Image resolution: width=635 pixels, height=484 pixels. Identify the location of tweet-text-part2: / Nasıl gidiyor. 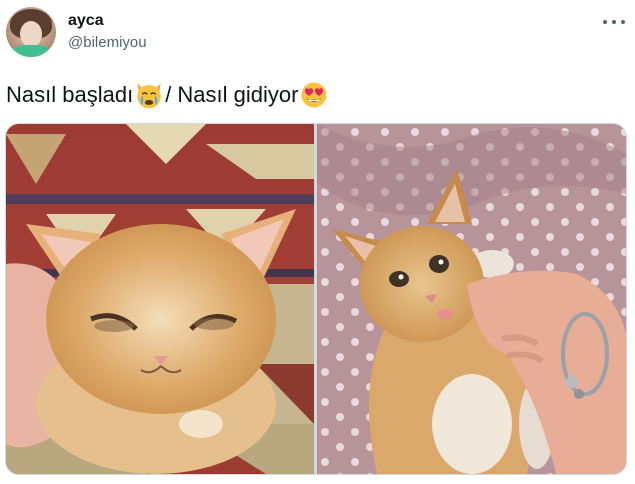
(232, 94).